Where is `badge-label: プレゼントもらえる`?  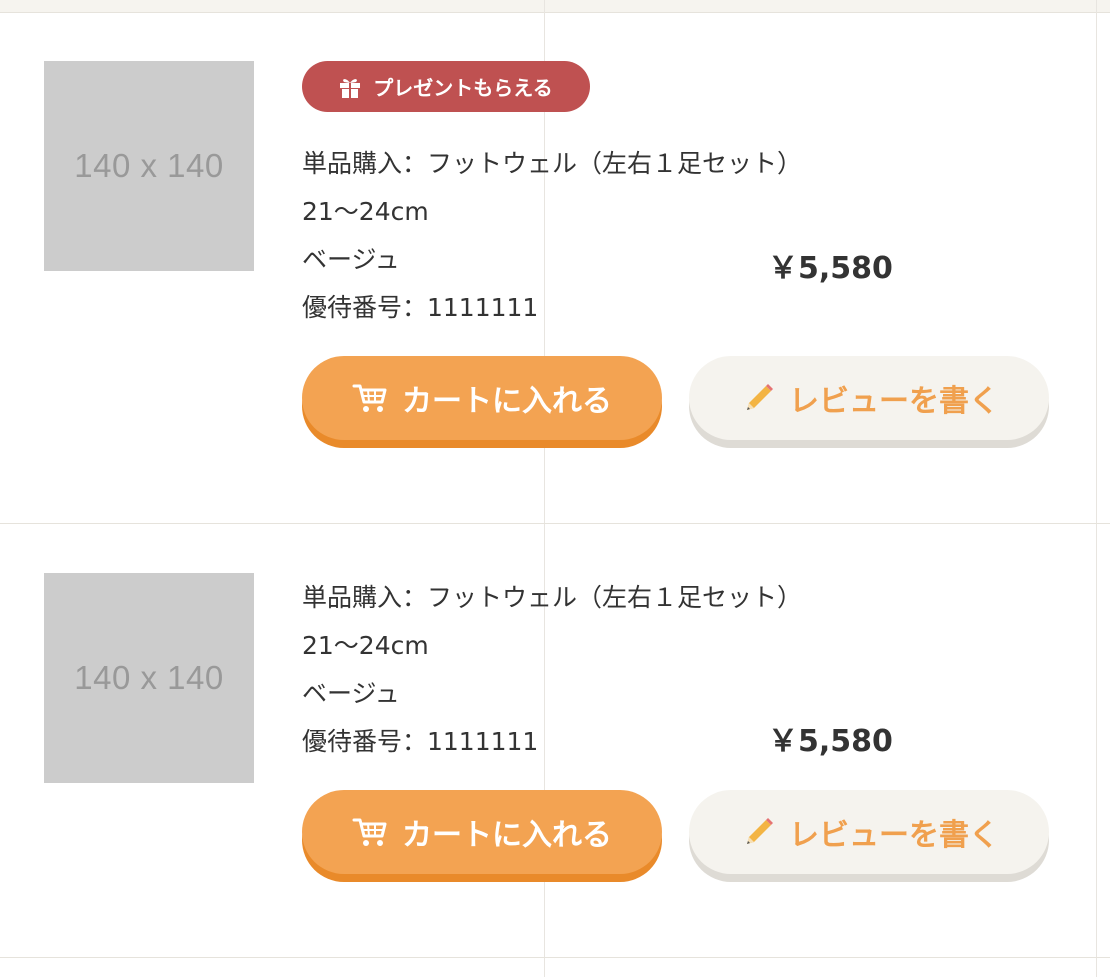 badge-label: プレゼントもらえる is located at coordinates (463, 88).